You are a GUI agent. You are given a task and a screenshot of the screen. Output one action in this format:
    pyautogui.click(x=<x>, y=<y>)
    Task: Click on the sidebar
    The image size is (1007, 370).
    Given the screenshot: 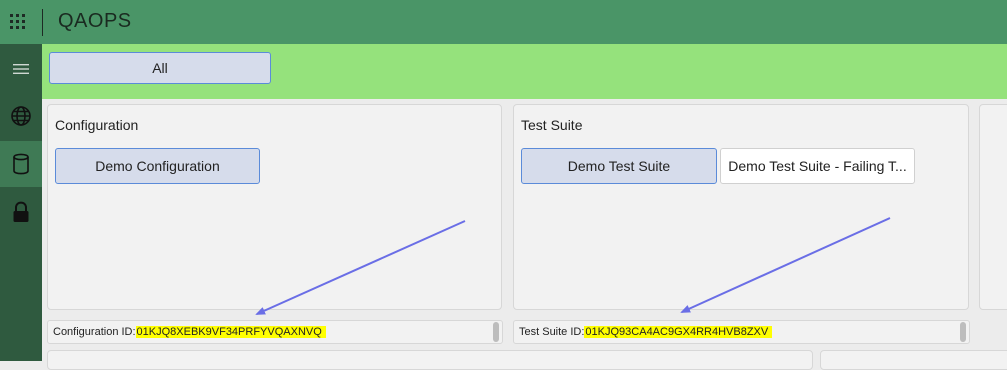 What is the action you would take?
    pyautogui.click(x=21, y=202)
    